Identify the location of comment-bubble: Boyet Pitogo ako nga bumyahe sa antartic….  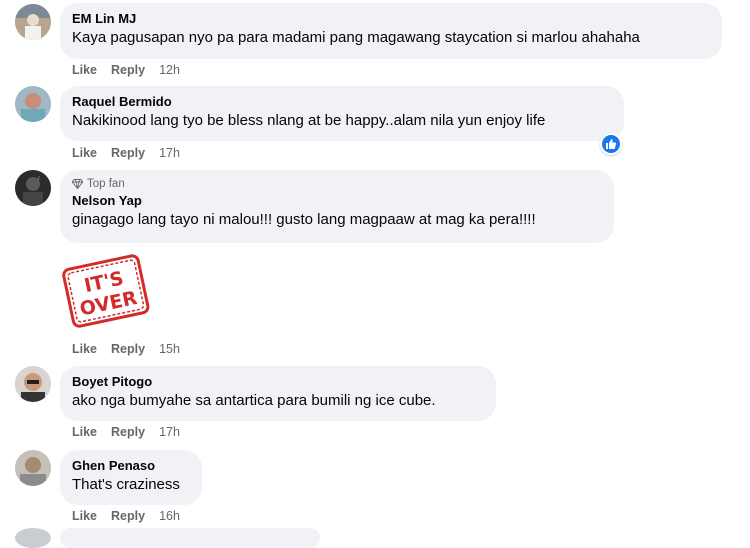
(278, 393).